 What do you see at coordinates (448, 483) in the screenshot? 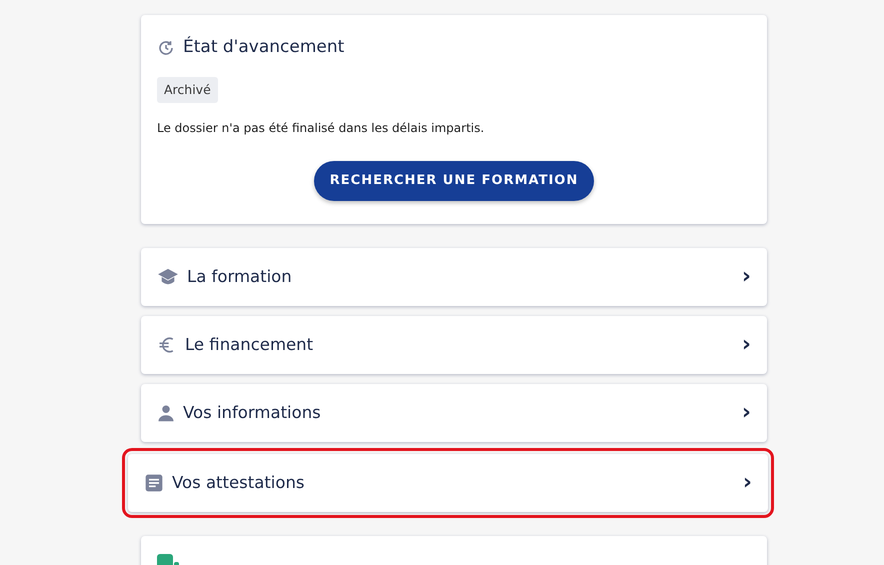
I see `section-row: Vos attestations ›` at bounding box center [448, 483].